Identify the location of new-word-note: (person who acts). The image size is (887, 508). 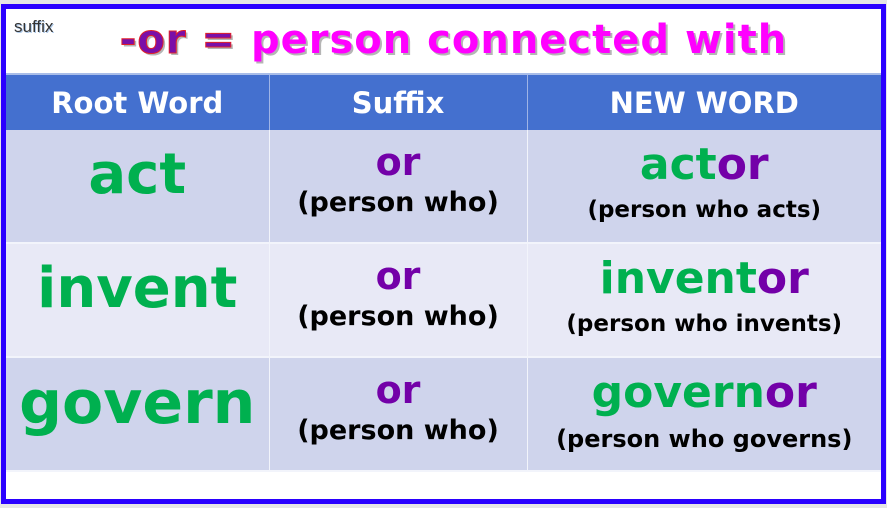
(704, 210).